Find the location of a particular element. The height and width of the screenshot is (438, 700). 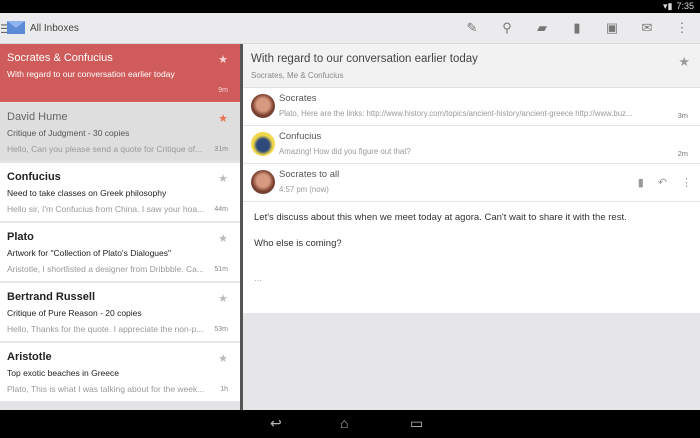

snippet: Amazing! How did you figure out that? is located at coordinates (345, 151).